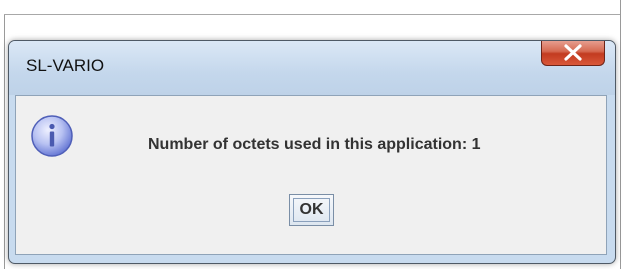 Image resolution: width=628 pixels, height=269 pixels. What do you see at coordinates (65, 65) in the screenshot?
I see `dialog-title: SL-VARIO` at bounding box center [65, 65].